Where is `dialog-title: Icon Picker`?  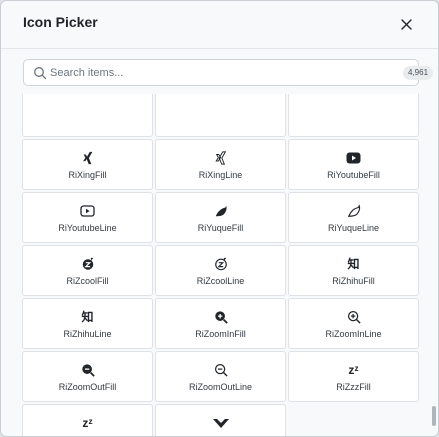
dialog-title: Icon Picker is located at coordinates (60, 22).